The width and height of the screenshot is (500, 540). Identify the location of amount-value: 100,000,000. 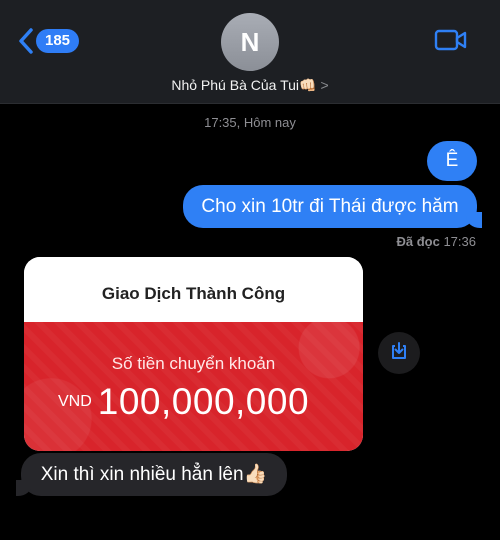
(203, 401).